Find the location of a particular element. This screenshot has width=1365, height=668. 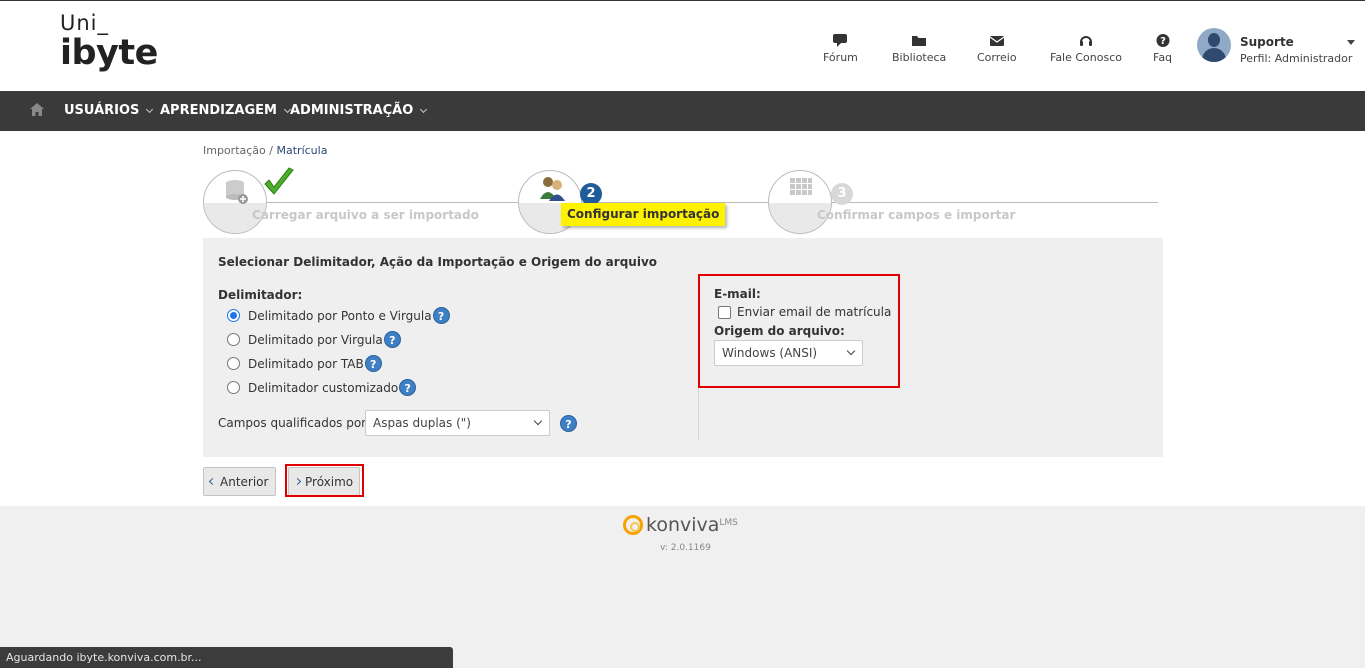

radio-option-comma: Delimitado por Virgula ? is located at coordinates (314, 339).